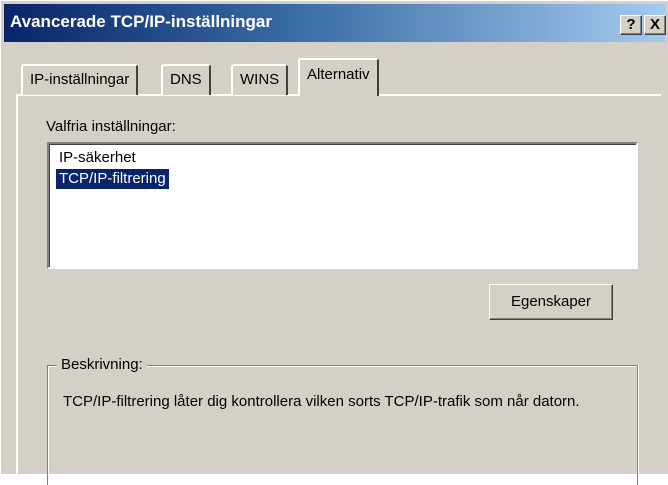 This screenshot has height=485, width=668. What do you see at coordinates (551, 302) in the screenshot?
I see `properties-button: Egenskaper` at bounding box center [551, 302].